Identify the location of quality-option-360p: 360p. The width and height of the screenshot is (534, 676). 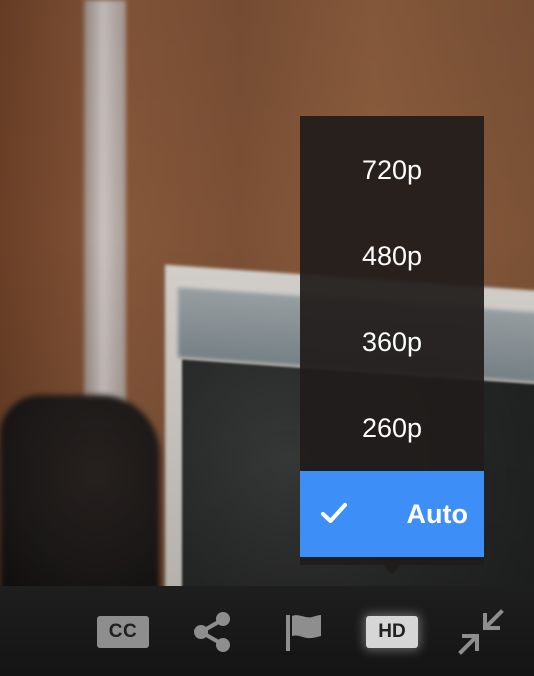
(392, 342).